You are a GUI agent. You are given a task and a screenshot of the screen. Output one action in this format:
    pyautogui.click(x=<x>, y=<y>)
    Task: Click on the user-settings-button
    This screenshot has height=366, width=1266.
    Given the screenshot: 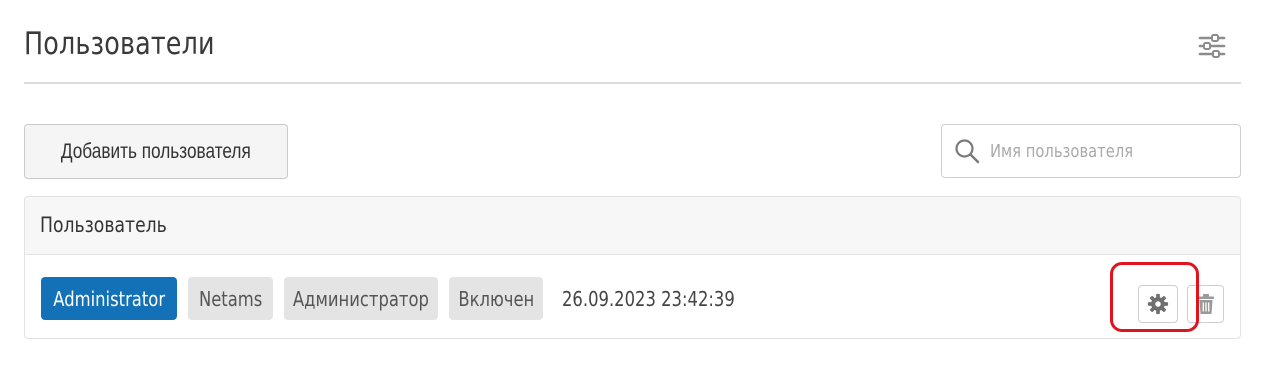 What is the action you would take?
    pyautogui.click(x=1158, y=304)
    